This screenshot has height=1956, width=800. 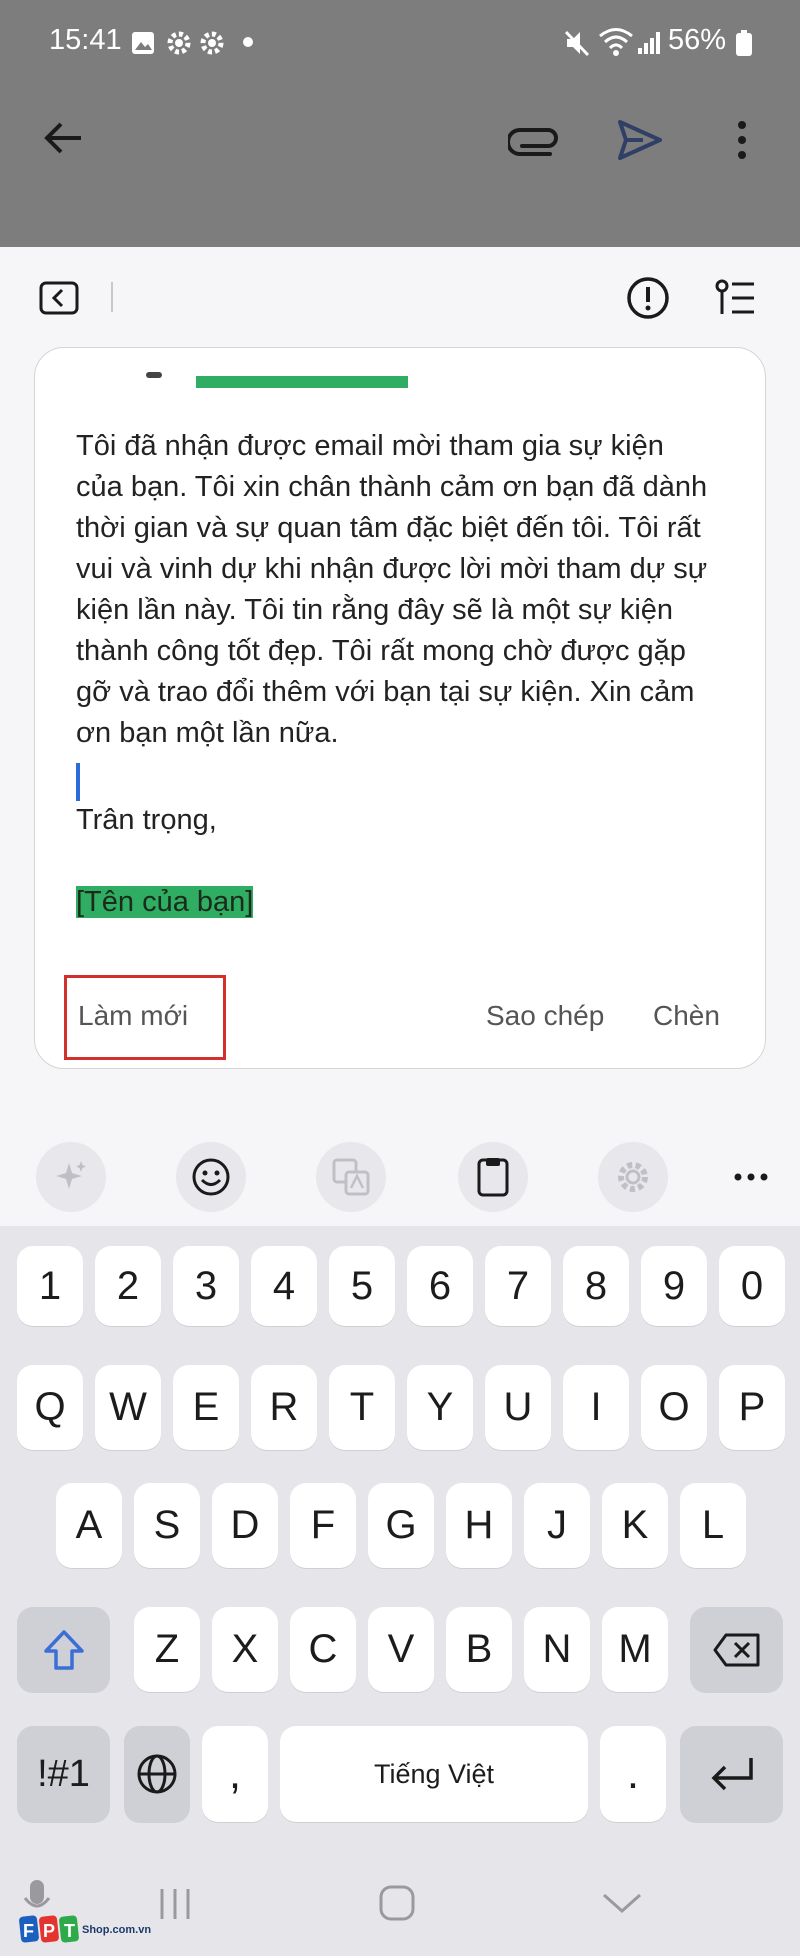 What do you see at coordinates (440, 1407) in the screenshot?
I see `key-y: Y` at bounding box center [440, 1407].